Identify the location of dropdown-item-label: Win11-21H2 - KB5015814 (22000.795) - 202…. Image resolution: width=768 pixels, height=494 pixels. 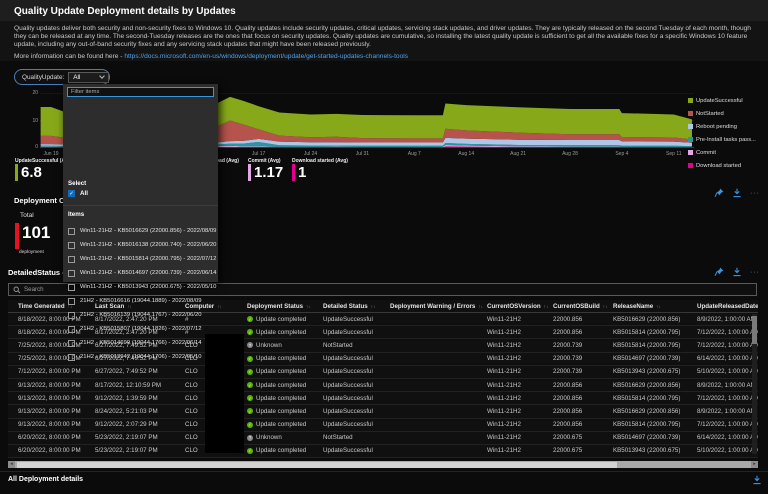
(148, 259).